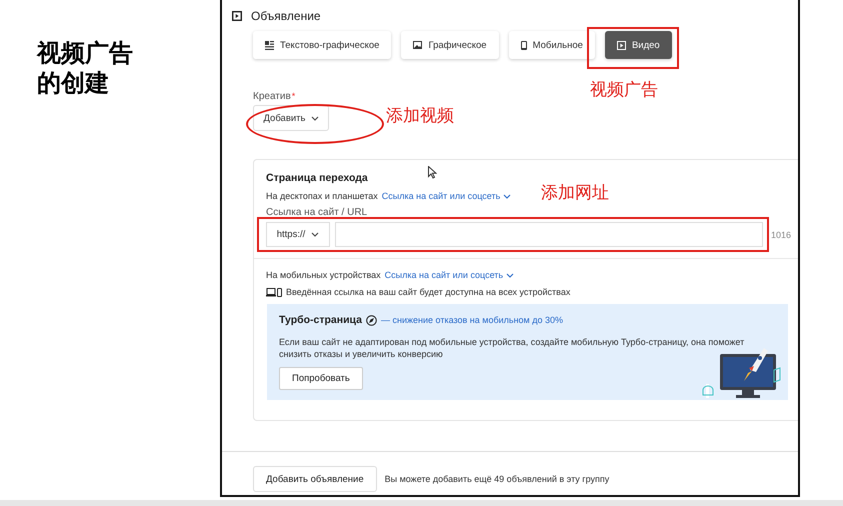 The height and width of the screenshot is (506, 843). What do you see at coordinates (472, 320) in the screenshot?
I see `turbo-subtitle: — снижение отказов на мобильном до 30%` at bounding box center [472, 320].